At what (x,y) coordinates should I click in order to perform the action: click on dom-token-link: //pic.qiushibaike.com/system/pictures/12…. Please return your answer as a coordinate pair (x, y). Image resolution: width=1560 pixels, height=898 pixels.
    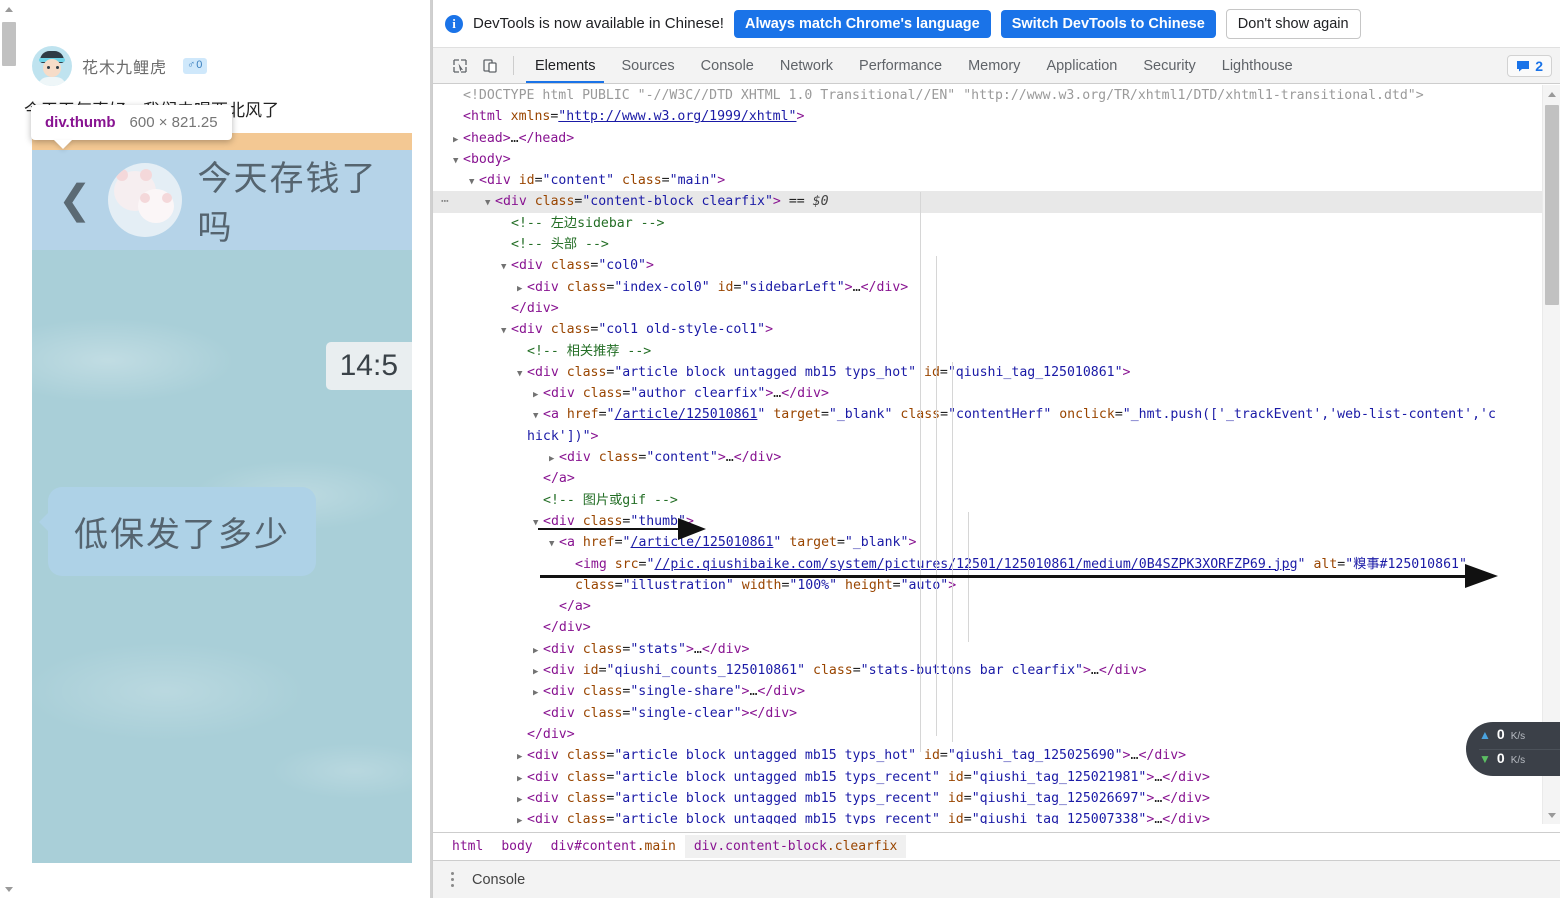
    Looking at the image, I should click on (975, 564).